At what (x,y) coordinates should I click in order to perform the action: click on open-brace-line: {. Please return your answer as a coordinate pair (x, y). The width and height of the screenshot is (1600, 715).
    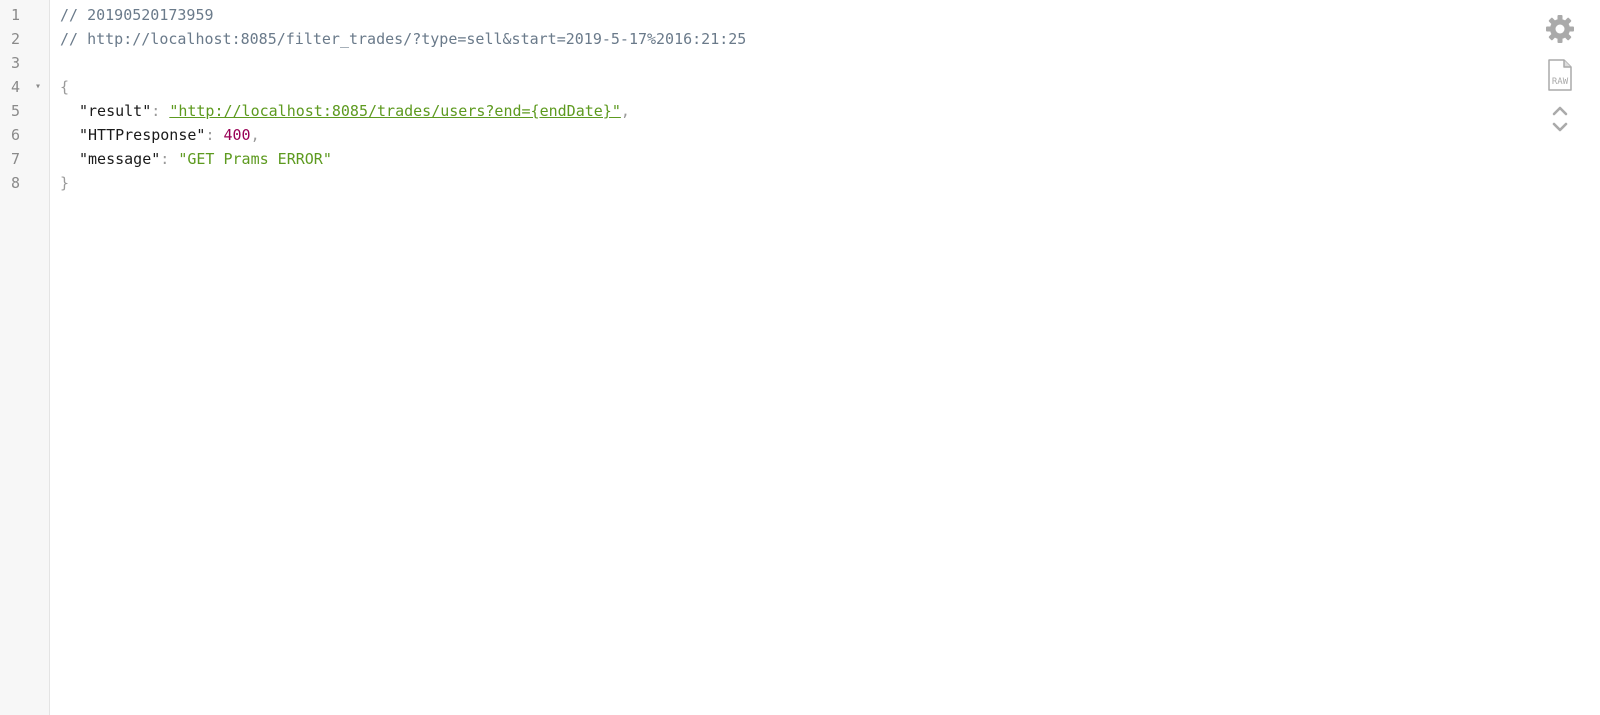
    Looking at the image, I should click on (64, 87).